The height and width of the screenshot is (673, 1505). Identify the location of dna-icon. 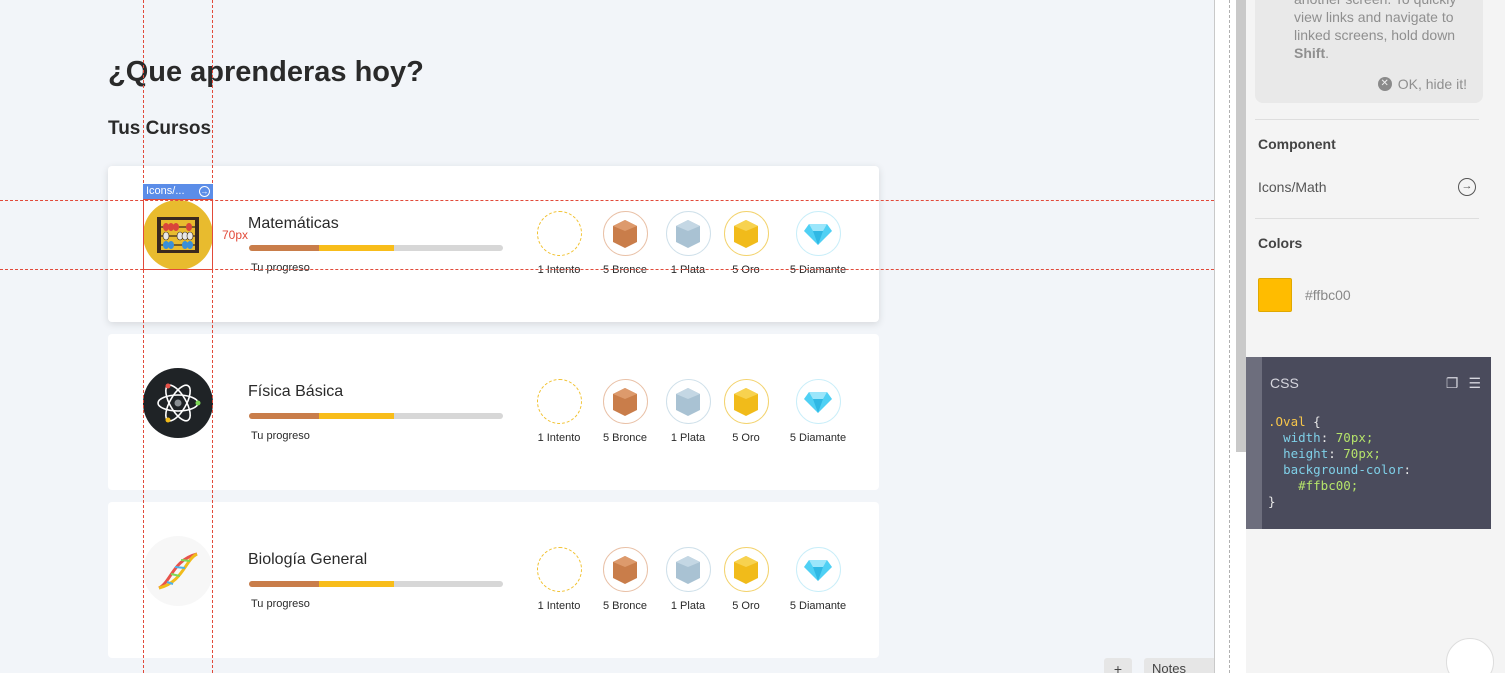
(178, 571).